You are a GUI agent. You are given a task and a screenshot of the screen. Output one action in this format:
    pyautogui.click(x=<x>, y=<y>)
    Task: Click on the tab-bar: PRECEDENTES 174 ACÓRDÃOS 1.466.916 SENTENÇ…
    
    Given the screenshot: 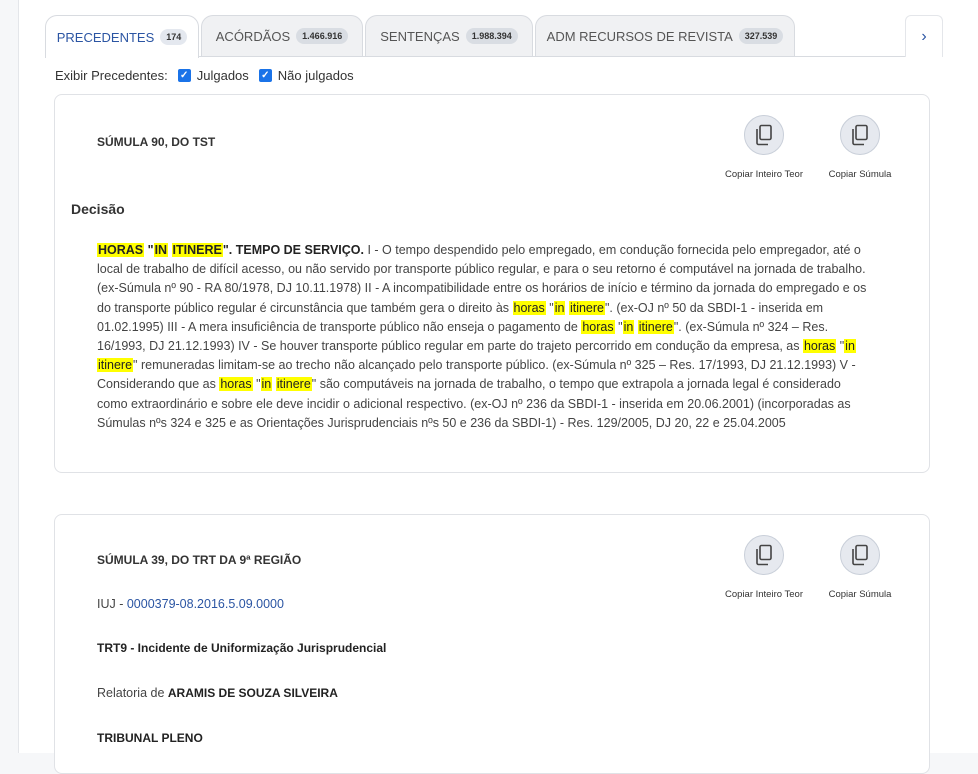 What is the action you would take?
    pyautogui.click(x=480, y=36)
    